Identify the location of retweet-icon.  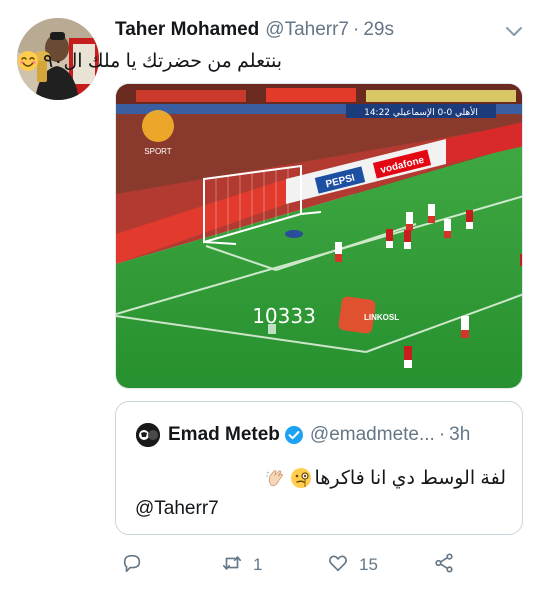
(232, 565).